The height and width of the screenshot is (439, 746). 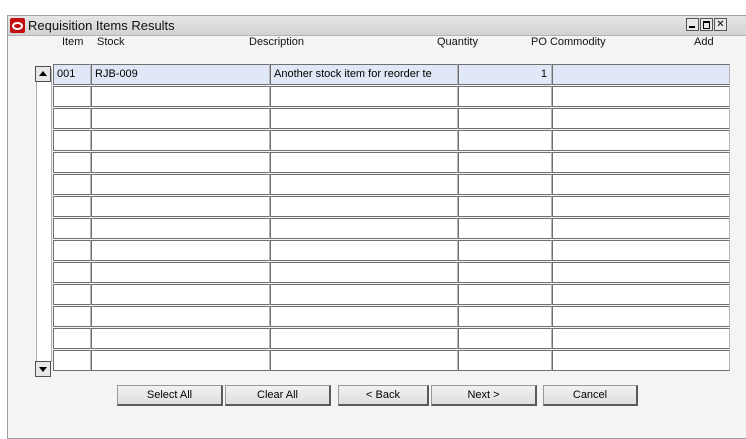 I want to click on scroll-up-button, so click(x=43, y=74).